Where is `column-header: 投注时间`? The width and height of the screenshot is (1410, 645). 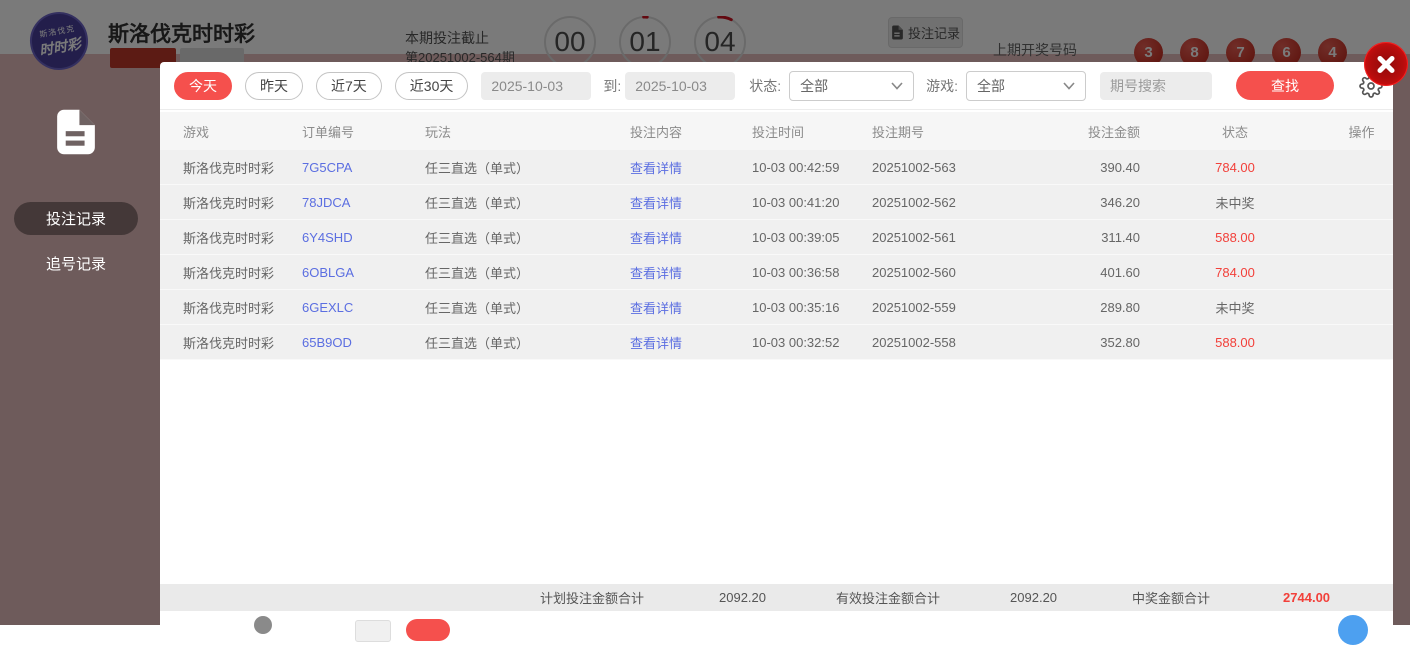 column-header: 投注时间 is located at coordinates (778, 132).